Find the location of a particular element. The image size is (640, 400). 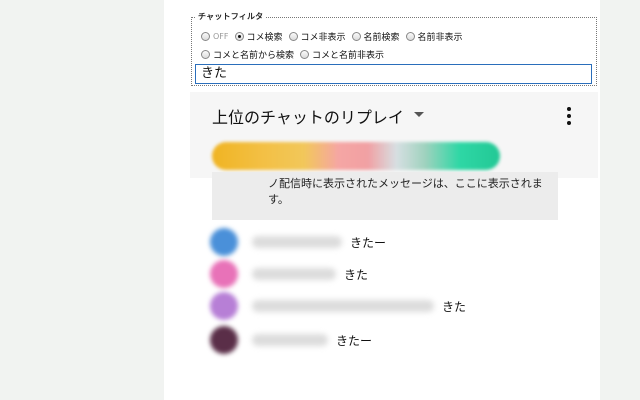

pinned-message-banner: ノ配信時に表示されたメッセージは、ここに表示されます。 is located at coordinates (385, 196).